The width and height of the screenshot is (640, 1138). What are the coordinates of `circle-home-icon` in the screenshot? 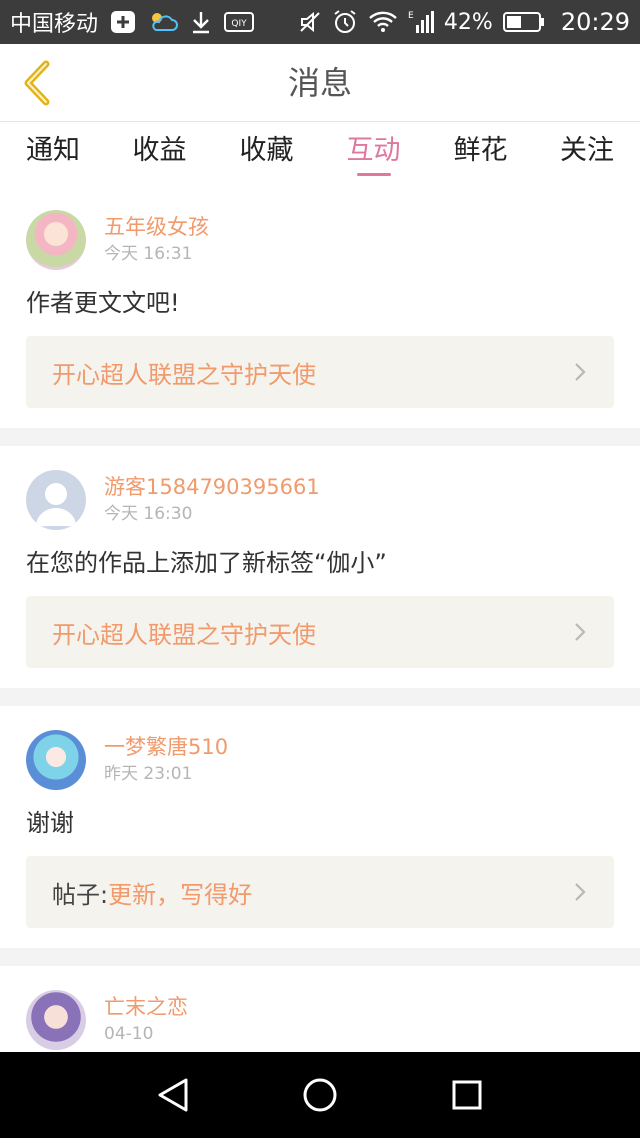 It's located at (320, 1095).